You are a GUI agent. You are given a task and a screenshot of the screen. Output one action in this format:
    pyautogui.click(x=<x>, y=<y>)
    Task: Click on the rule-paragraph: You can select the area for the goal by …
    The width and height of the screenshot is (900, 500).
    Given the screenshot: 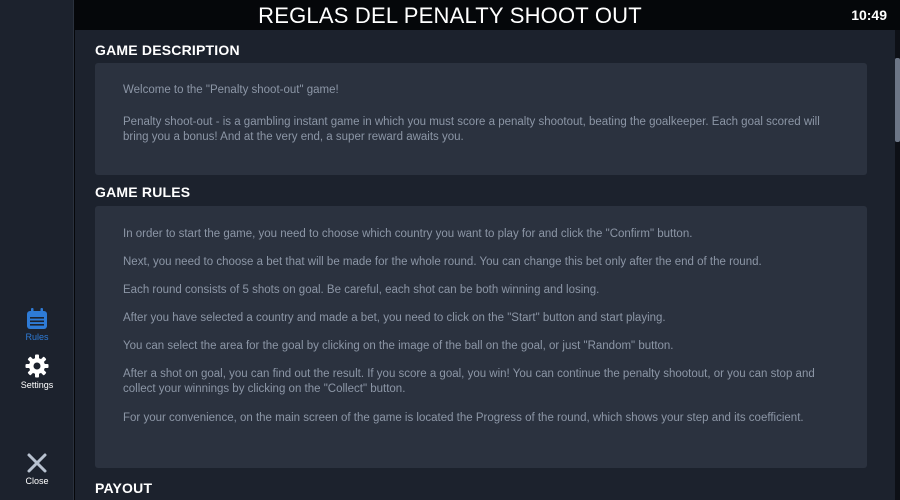 What is the action you would take?
    pyautogui.click(x=398, y=346)
    